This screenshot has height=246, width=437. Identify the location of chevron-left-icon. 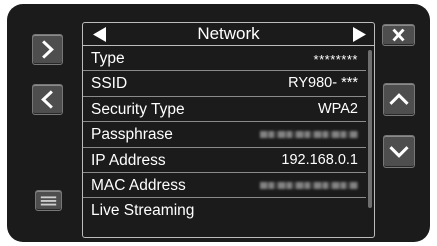
(47, 99).